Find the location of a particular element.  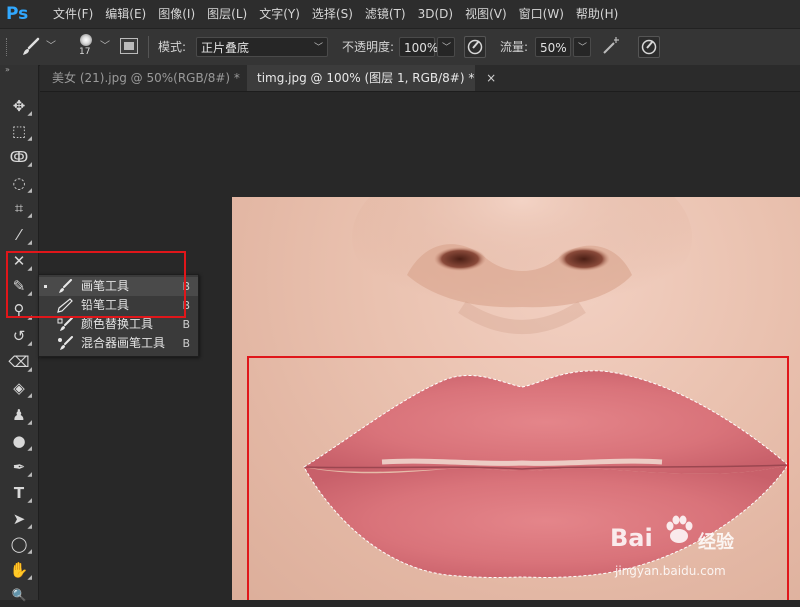

options-bar: ﹀ 17 ﹀ 模式: 正片叠底 ﹀ 不透明度: 100% ﹀ 流量: 50% ﹀ is located at coordinates (400, 47).